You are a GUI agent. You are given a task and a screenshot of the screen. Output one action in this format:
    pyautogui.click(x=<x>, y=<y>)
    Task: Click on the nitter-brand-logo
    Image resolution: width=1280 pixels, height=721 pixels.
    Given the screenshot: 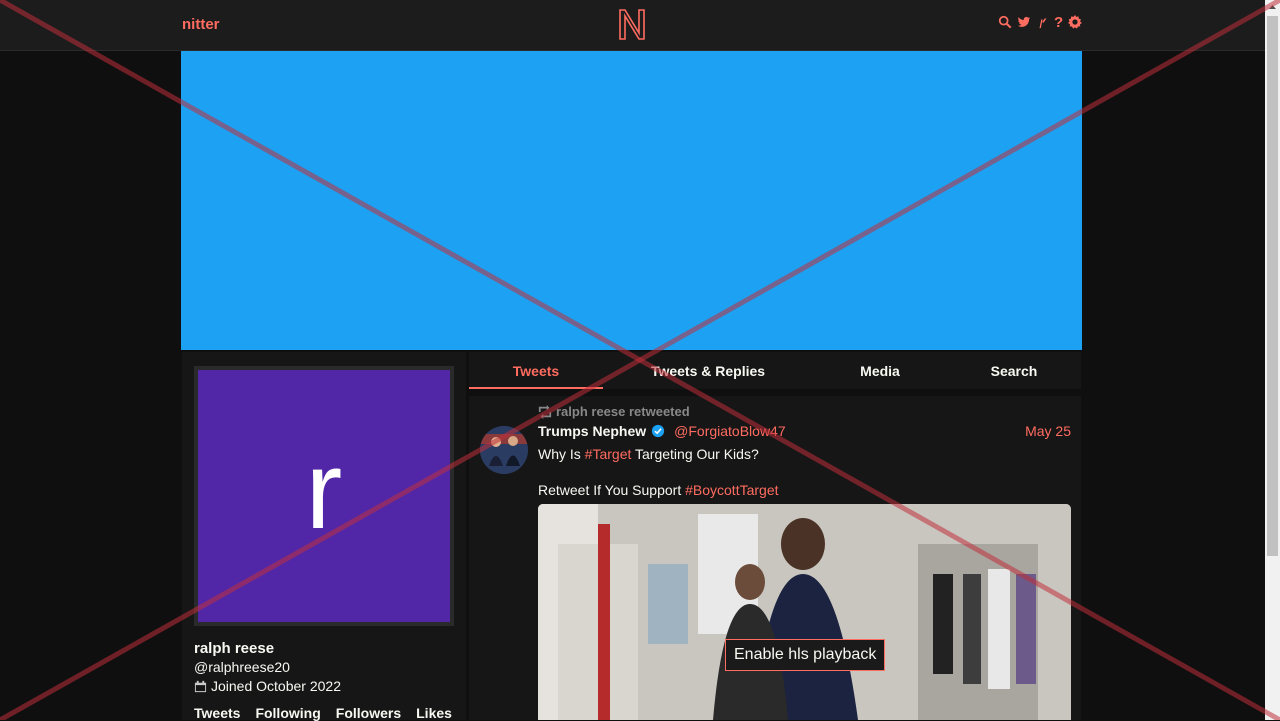 What is the action you would take?
    pyautogui.click(x=632, y=26)
    